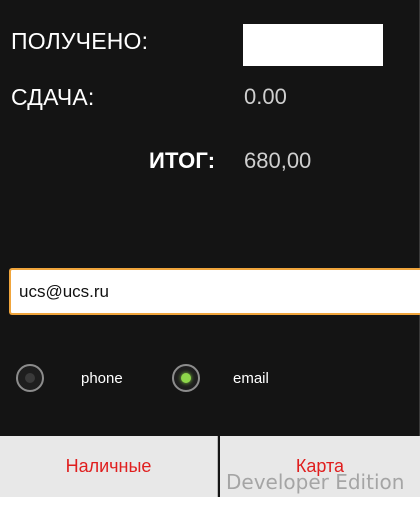 This screenshot has height=507, width=420. Describe the element at coordinates (313, 45) in the screenshot. I see `received-amount-field` at that location.